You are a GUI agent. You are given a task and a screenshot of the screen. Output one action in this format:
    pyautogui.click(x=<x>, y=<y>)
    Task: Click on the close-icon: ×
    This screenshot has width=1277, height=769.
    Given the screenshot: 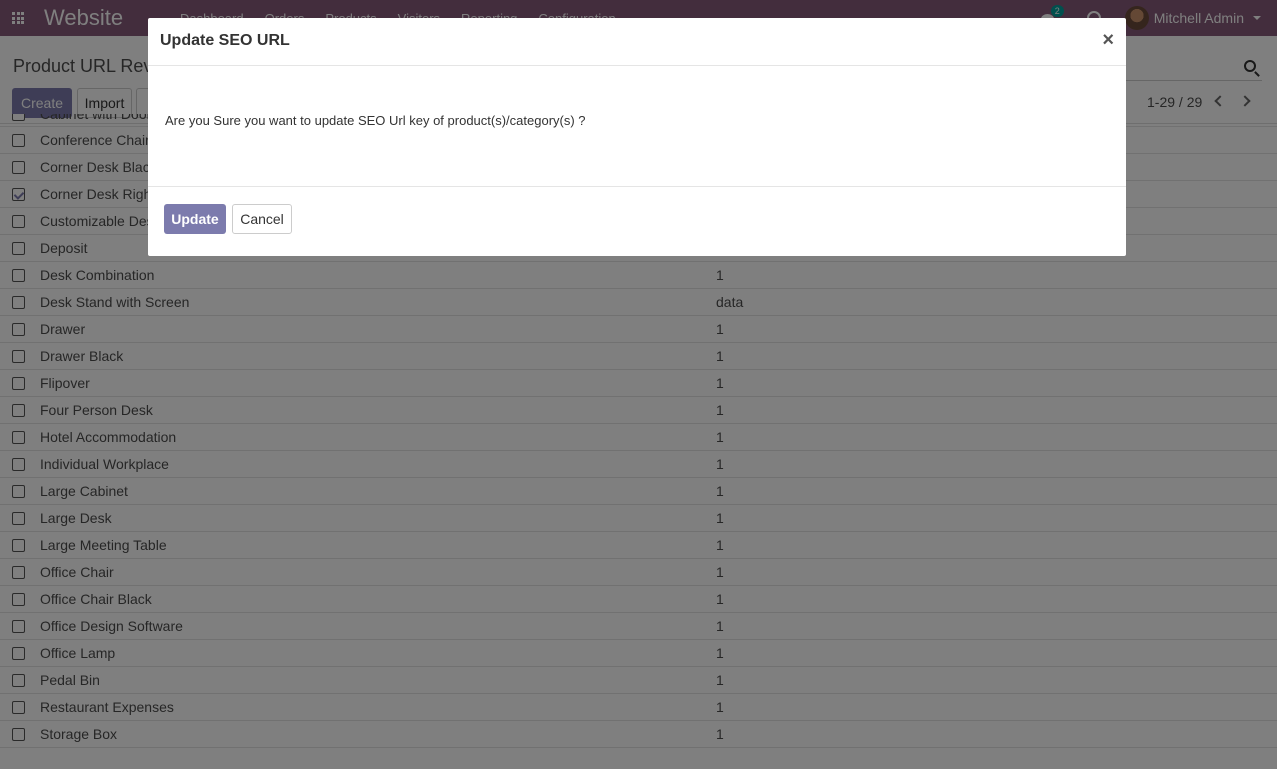 What is the action you would take?
    pyautogui.click(x=1108, y=40)
    